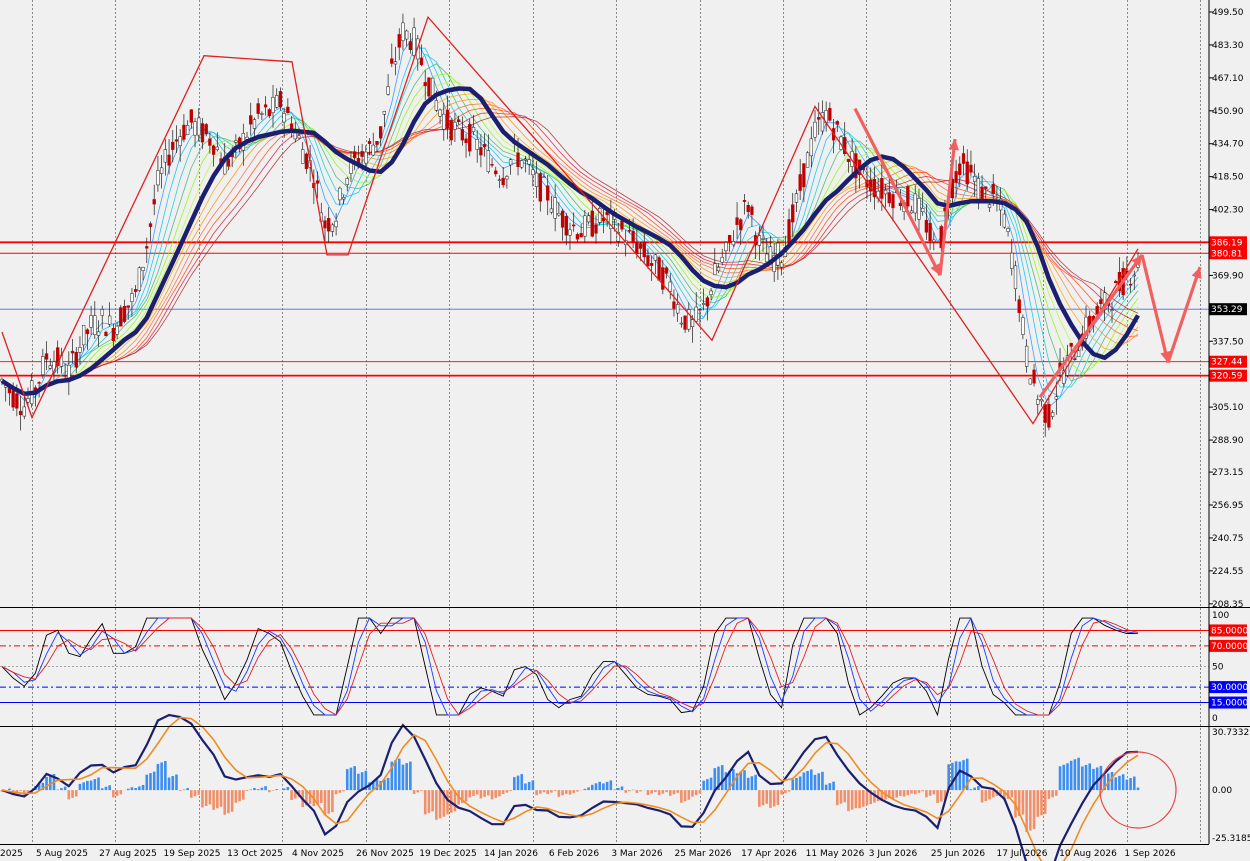 The image size is (1250, 861). I want to click on price-tick-label: 499.50, so click(1228, 13).